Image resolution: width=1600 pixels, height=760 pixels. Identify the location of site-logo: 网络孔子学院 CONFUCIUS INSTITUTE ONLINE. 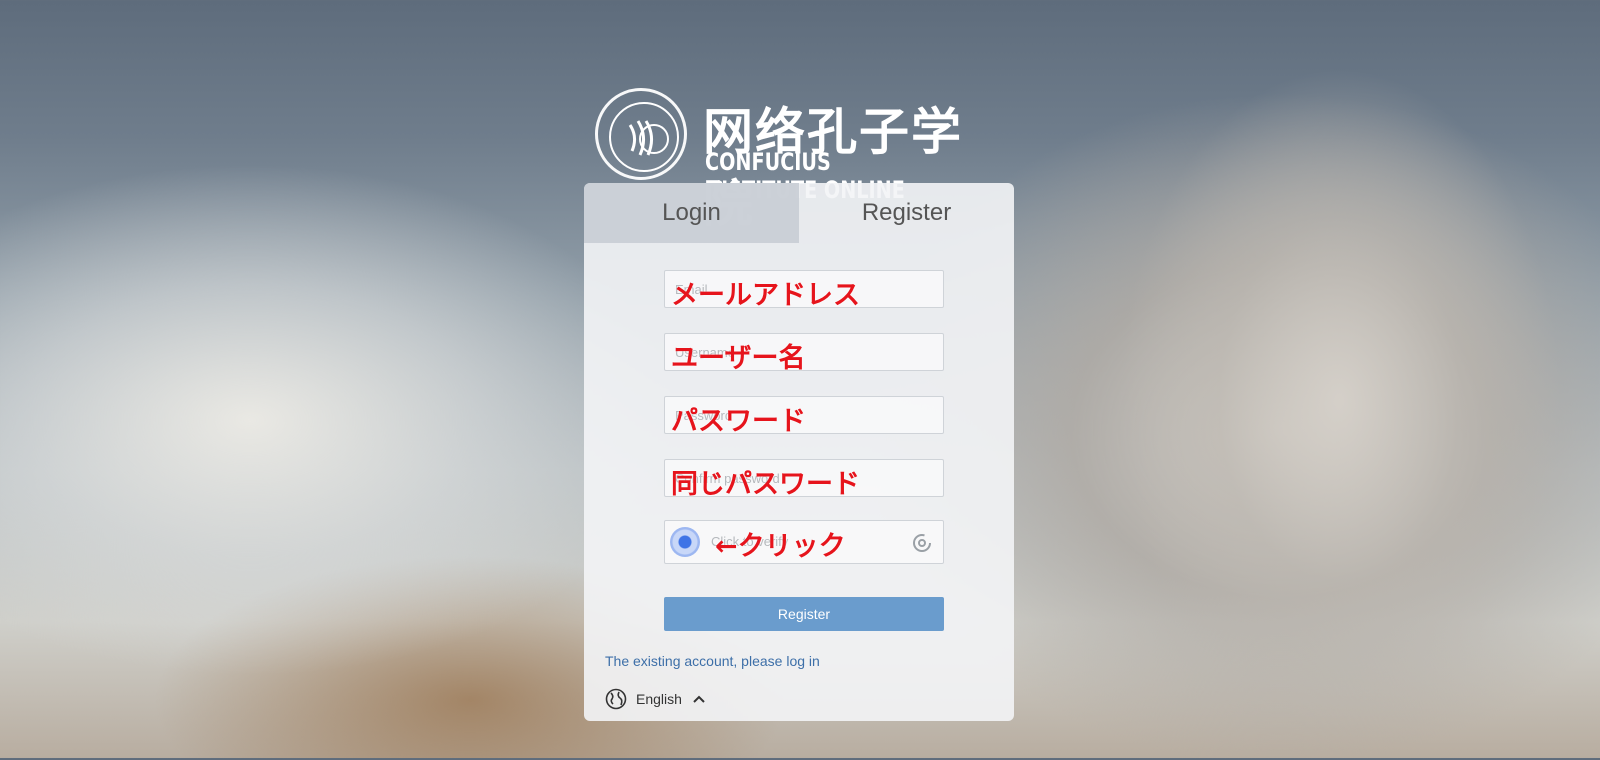
(802, 160).